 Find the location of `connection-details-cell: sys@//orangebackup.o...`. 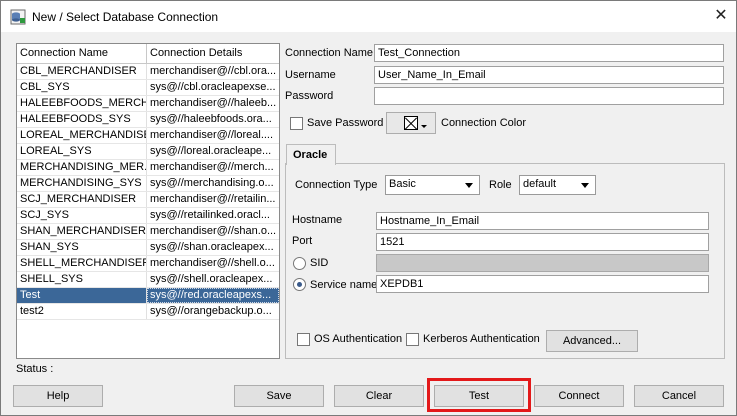

connection-details-cell: sys@//orangebackup.o... is located at coordinates (211, 311).